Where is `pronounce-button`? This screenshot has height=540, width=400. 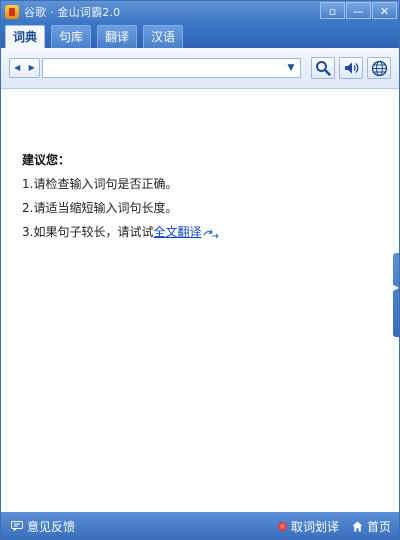
pronounce-button is located at coordinates (351, 68).